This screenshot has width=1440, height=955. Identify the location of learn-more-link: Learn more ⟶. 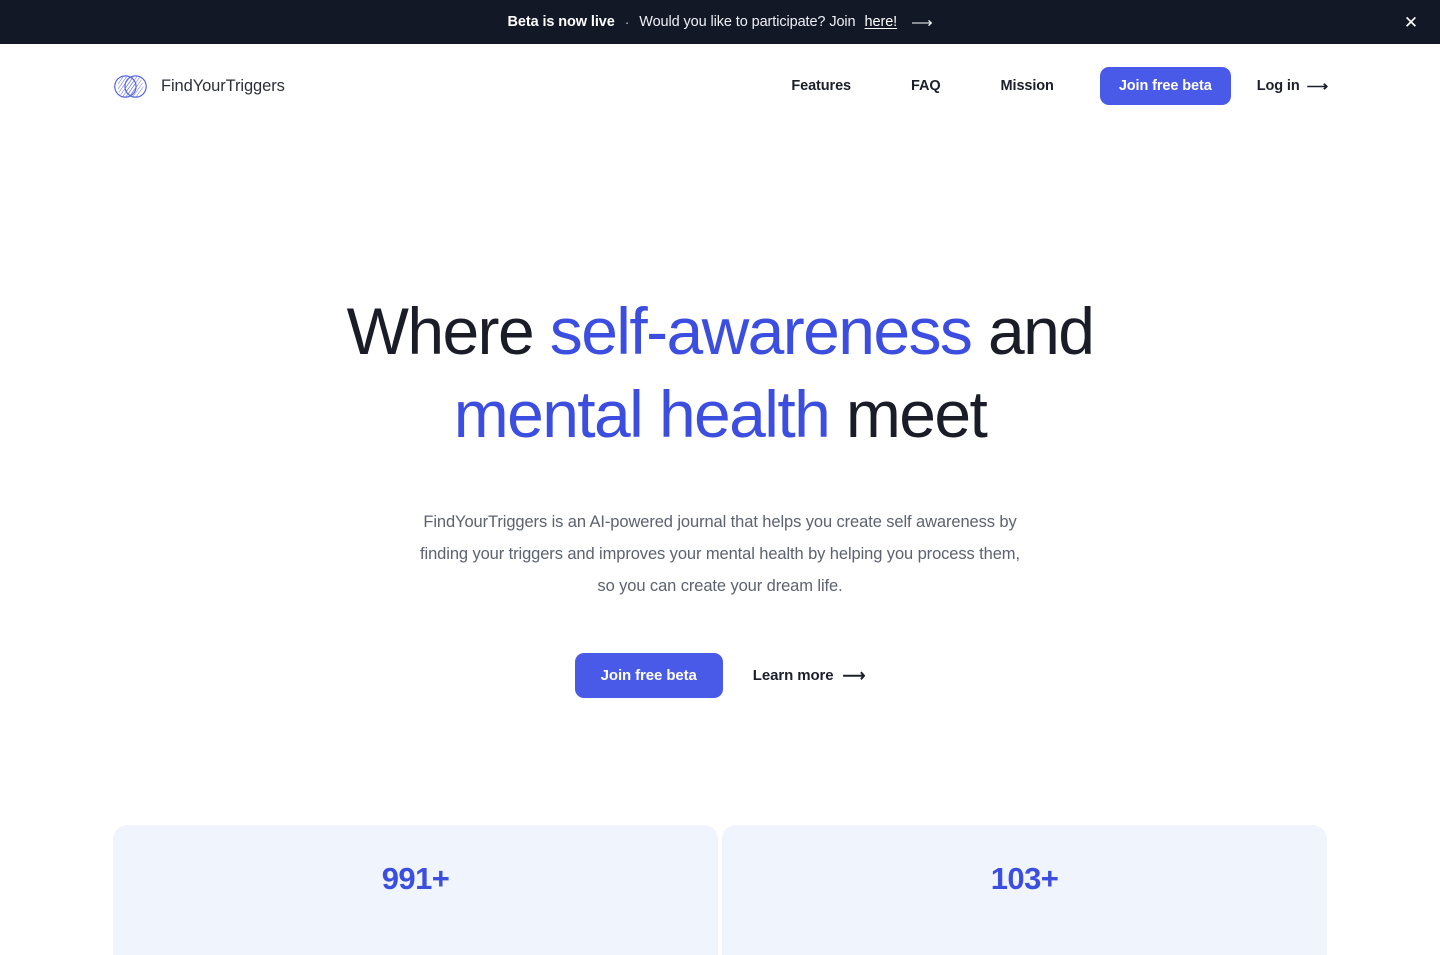
(809, 676).